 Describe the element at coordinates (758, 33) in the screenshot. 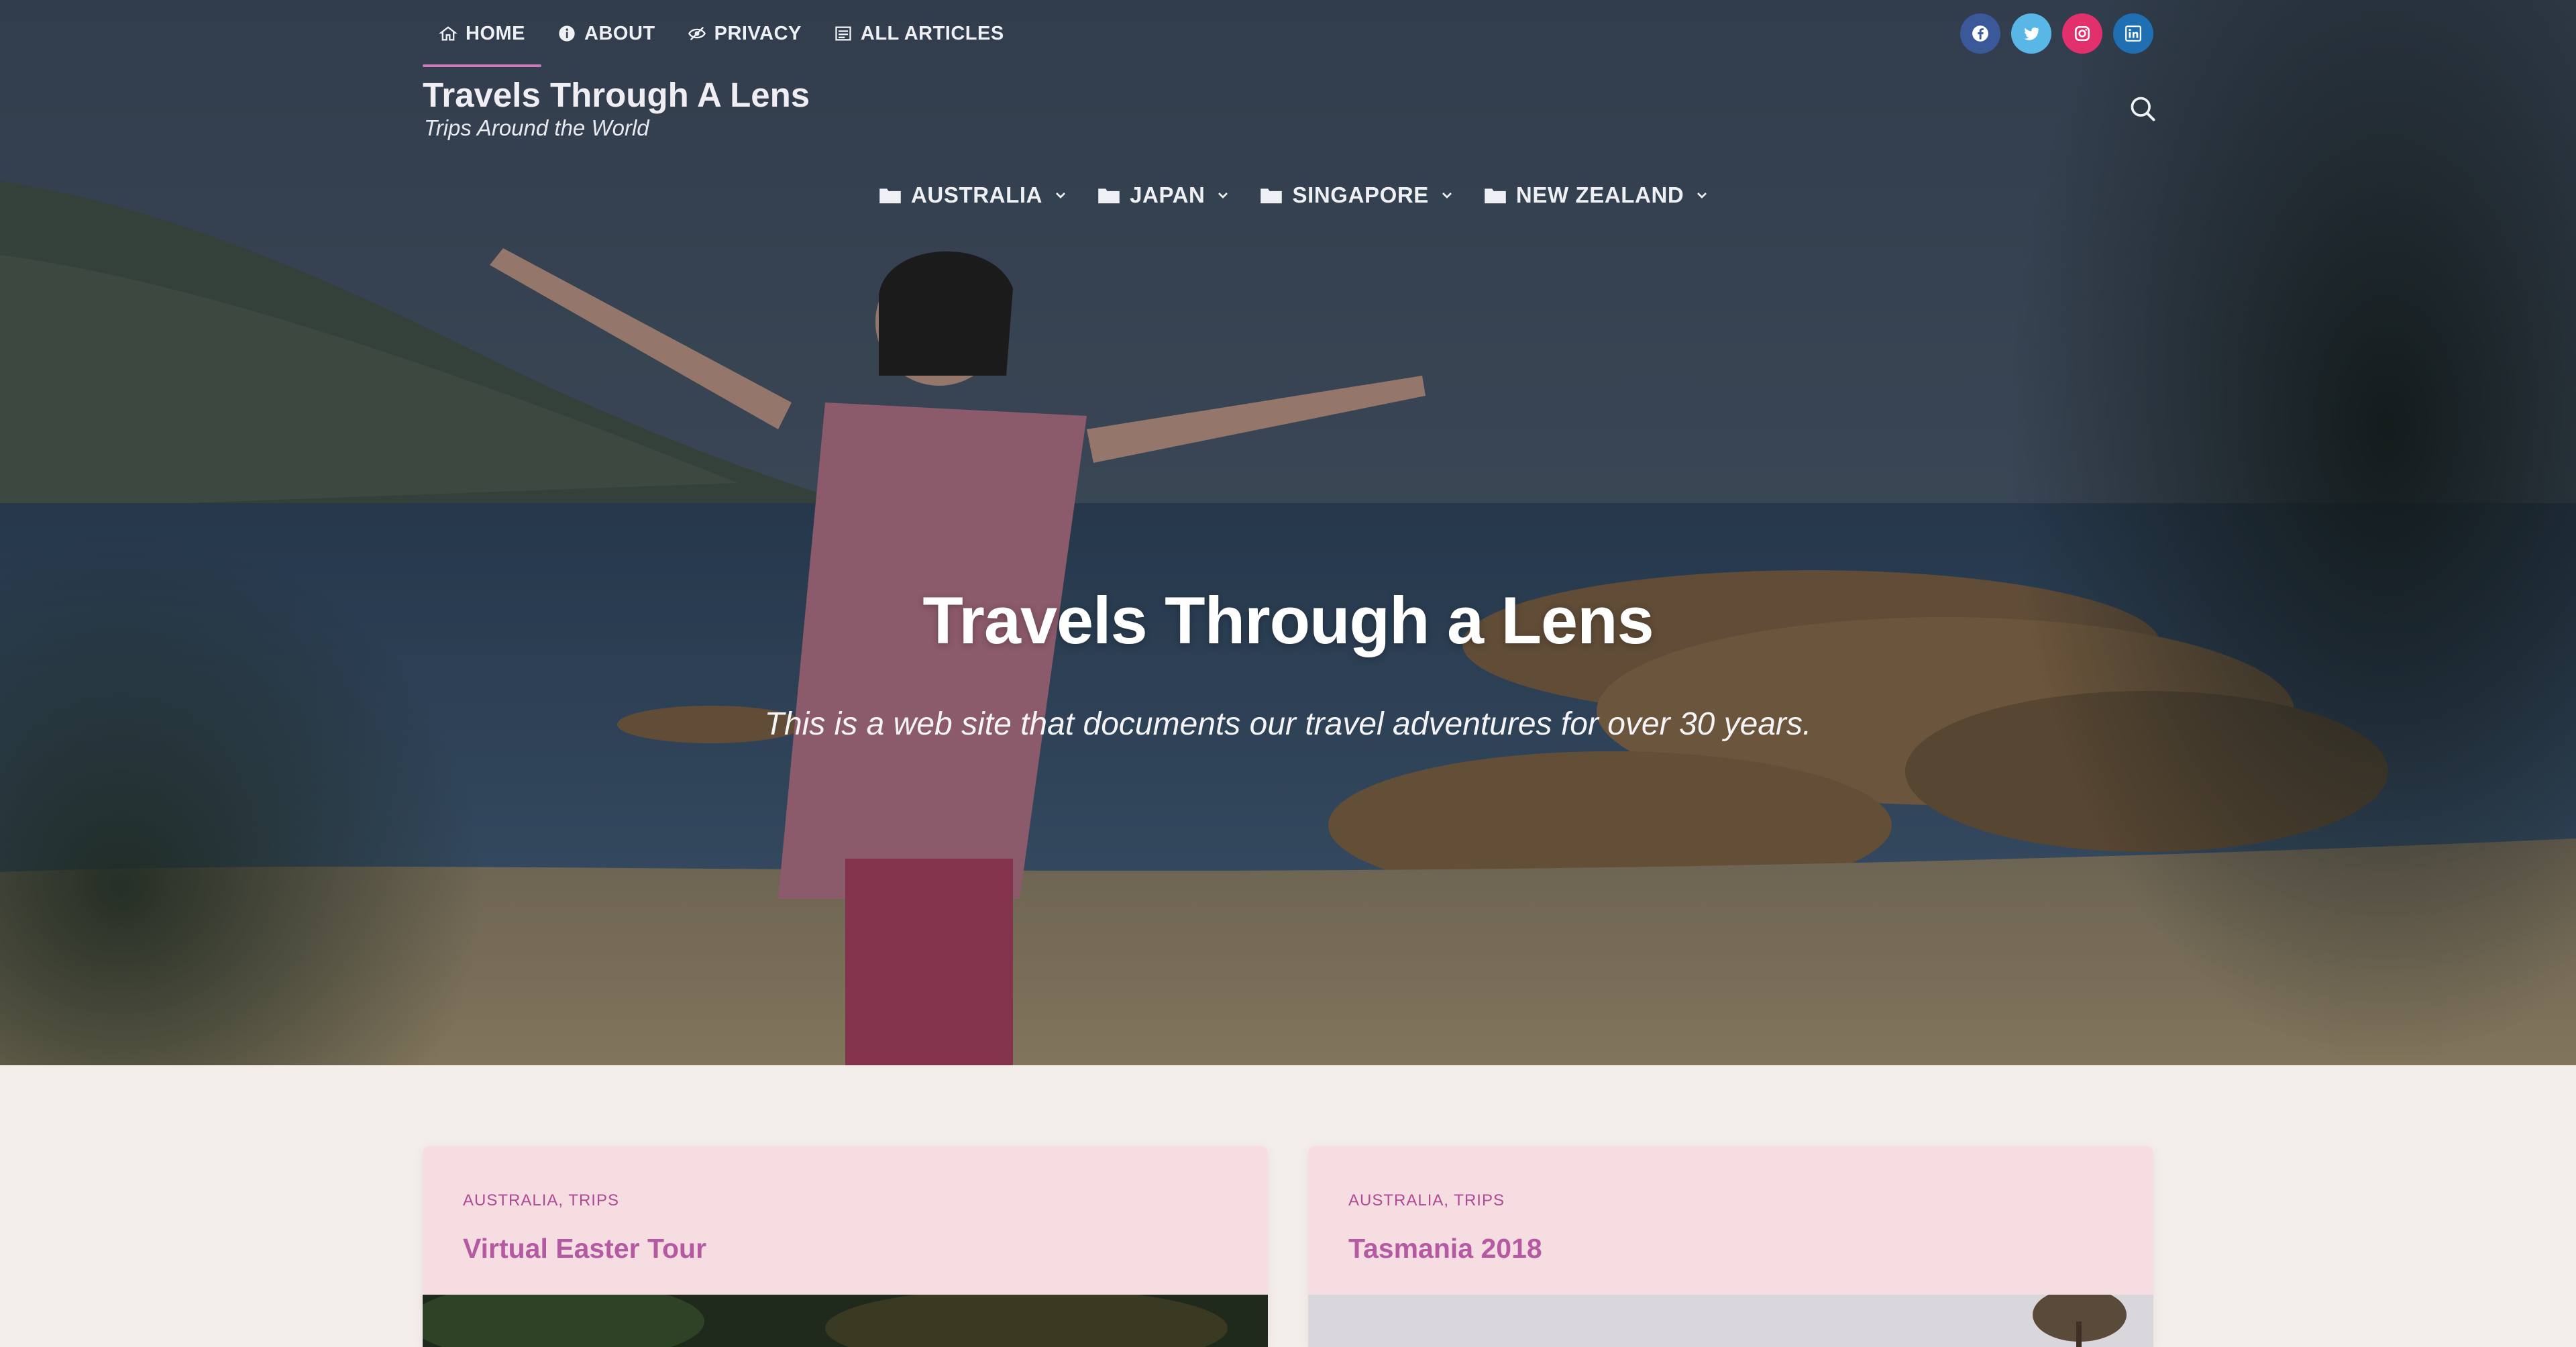

I see `nav-item-label: PRIVACY` at that location.